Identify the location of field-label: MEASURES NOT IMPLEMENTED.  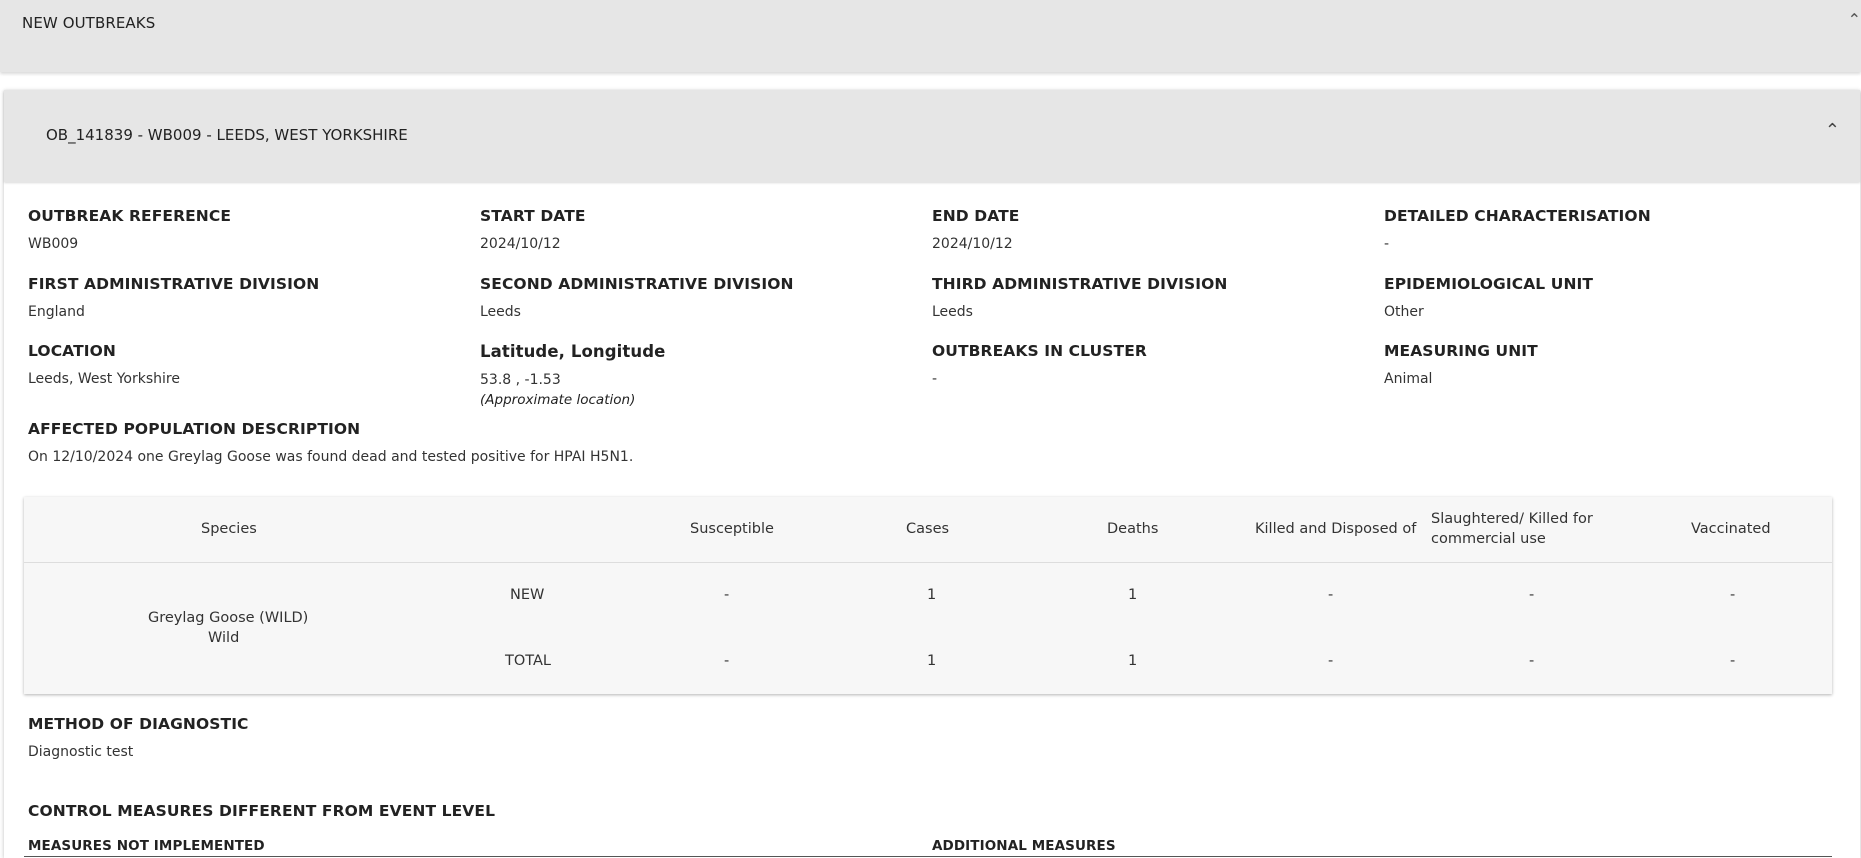
(146, 846).